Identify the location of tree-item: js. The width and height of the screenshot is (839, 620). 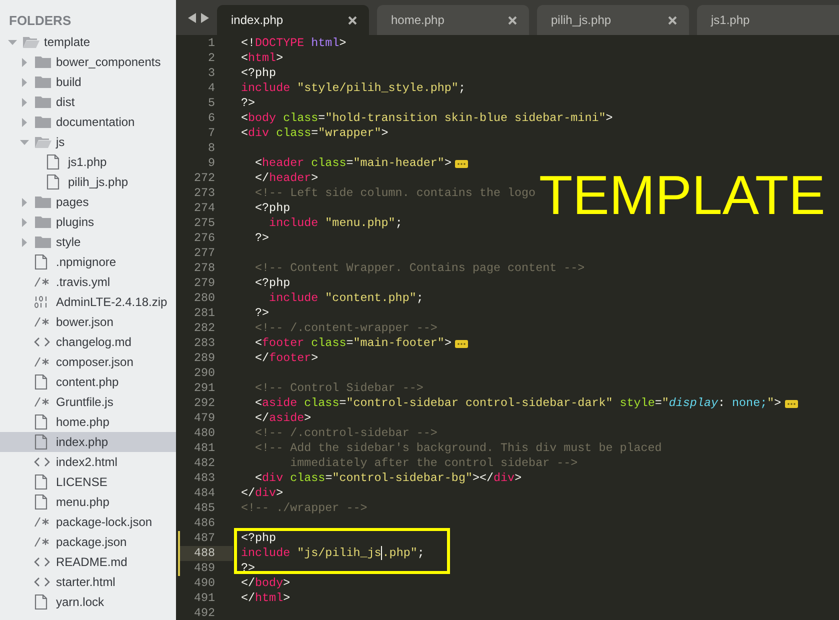
(88, 142).